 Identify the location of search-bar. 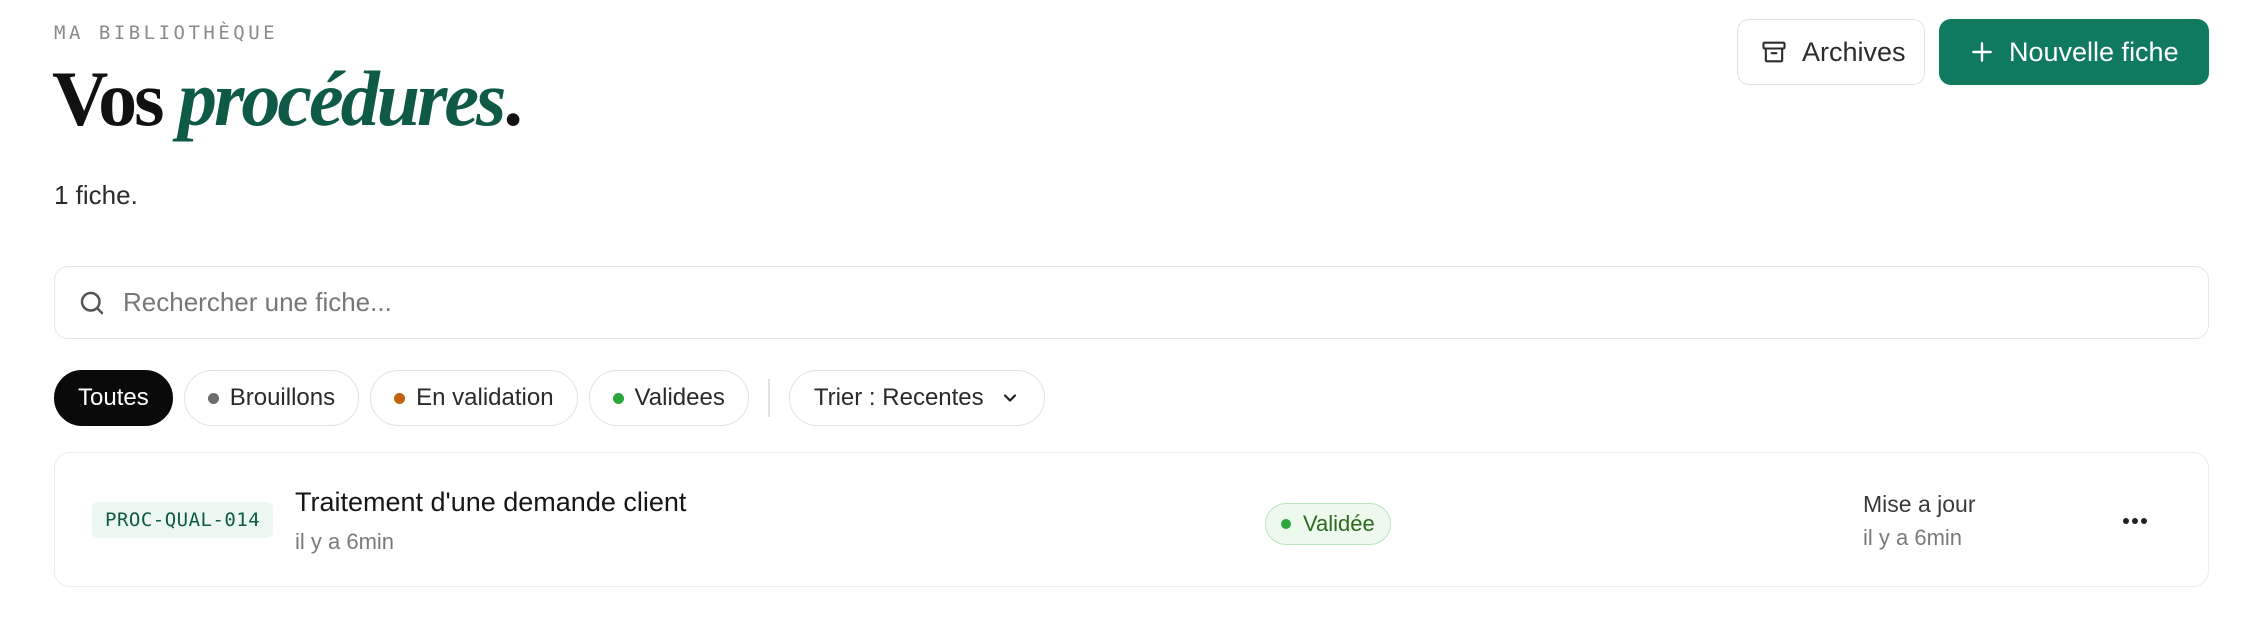
(1131, 302).